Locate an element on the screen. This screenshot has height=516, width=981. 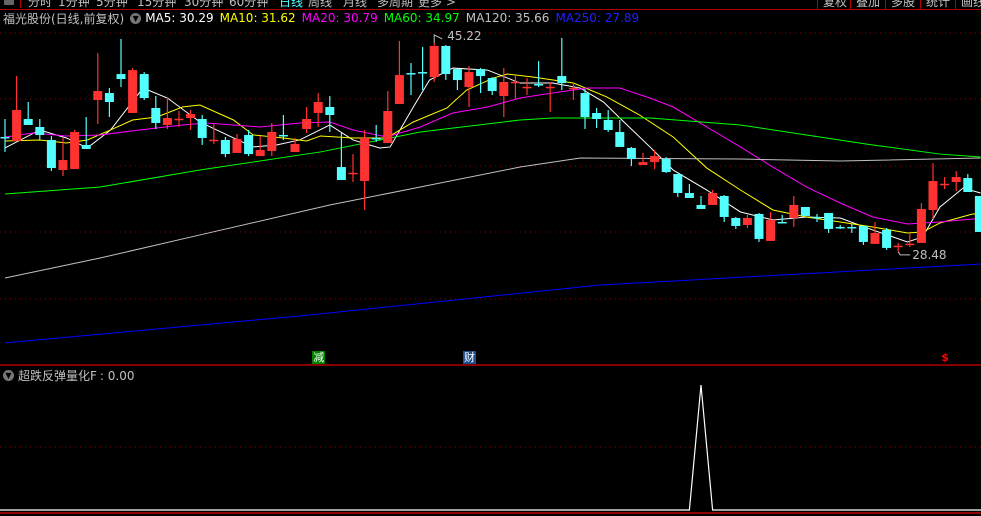
ma5-value: MA5: 30.29 is located at coordinates (179, 18).